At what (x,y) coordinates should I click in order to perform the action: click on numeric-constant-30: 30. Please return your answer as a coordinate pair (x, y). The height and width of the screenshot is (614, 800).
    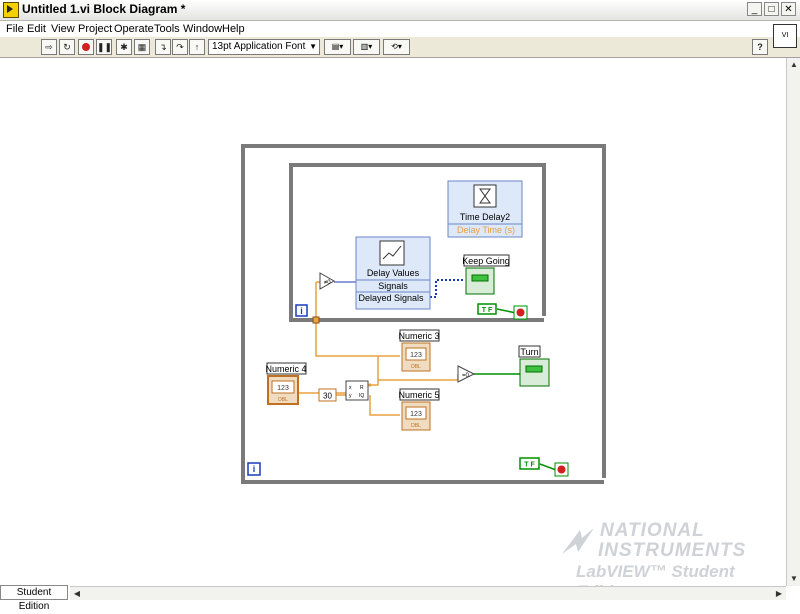
    Looking at the image, I should click on (327, 395).